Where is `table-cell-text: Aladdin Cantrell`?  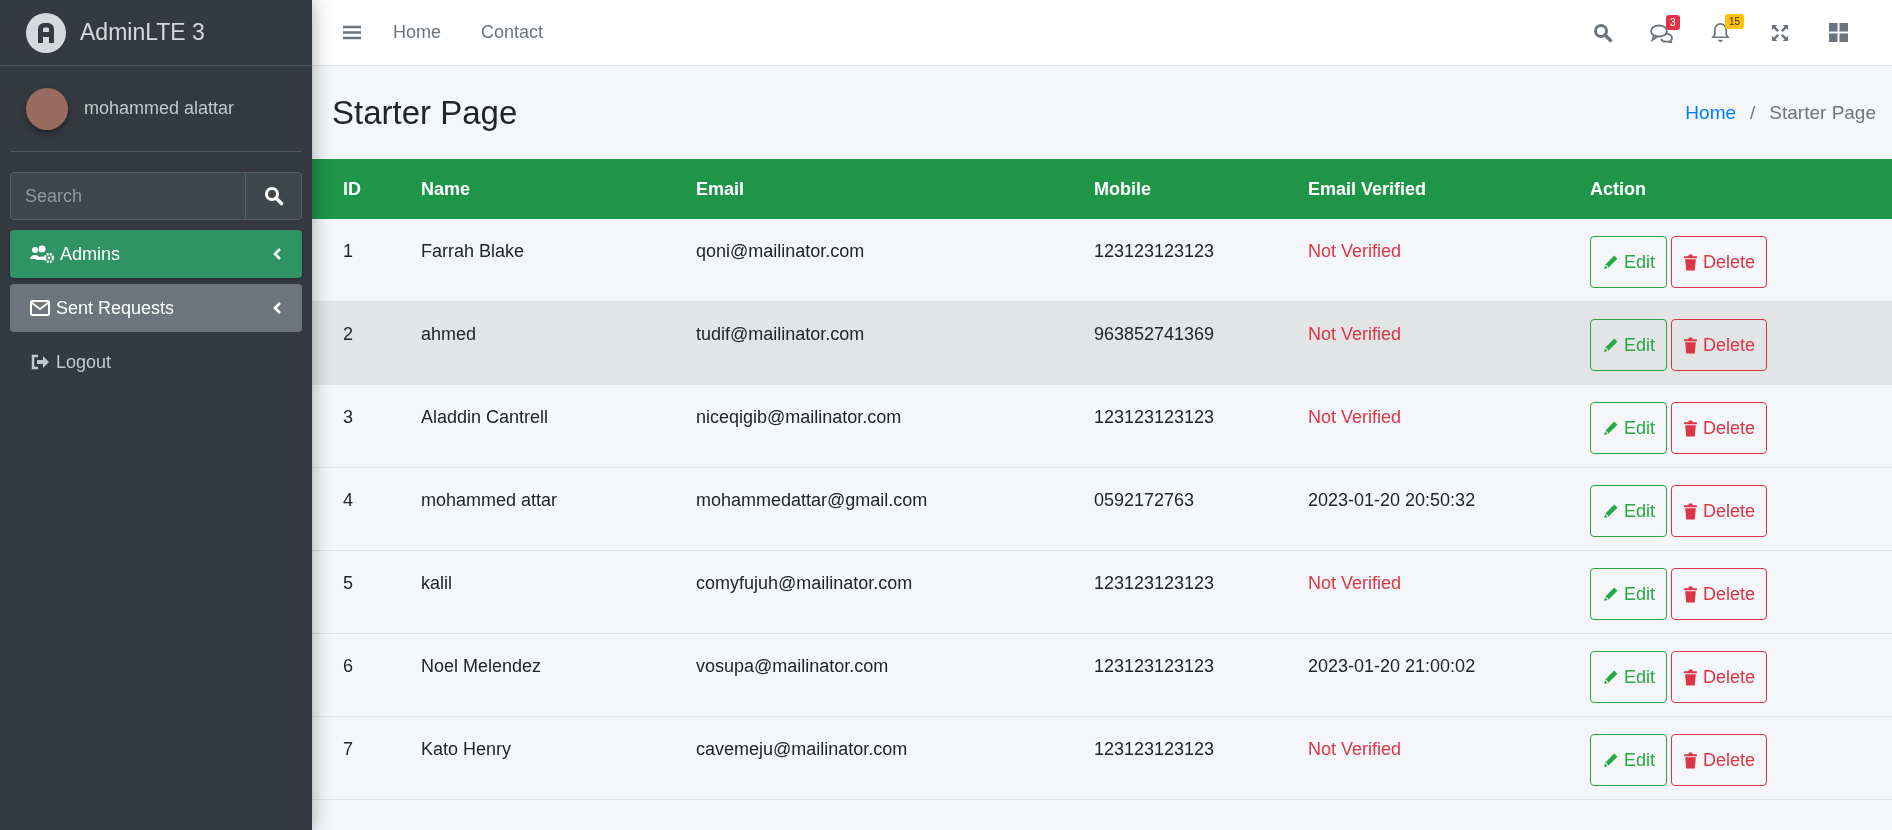
table-cell-text: Aladdin Cantrell is located at coordinates (485, 417).